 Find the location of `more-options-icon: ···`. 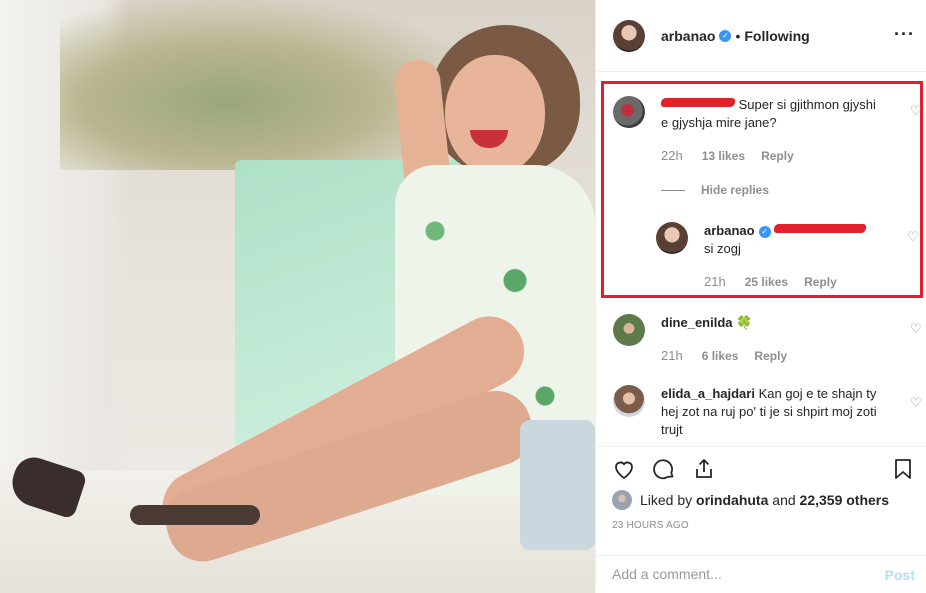

more-options-icon: ··· is located at coordinates (904, 34).